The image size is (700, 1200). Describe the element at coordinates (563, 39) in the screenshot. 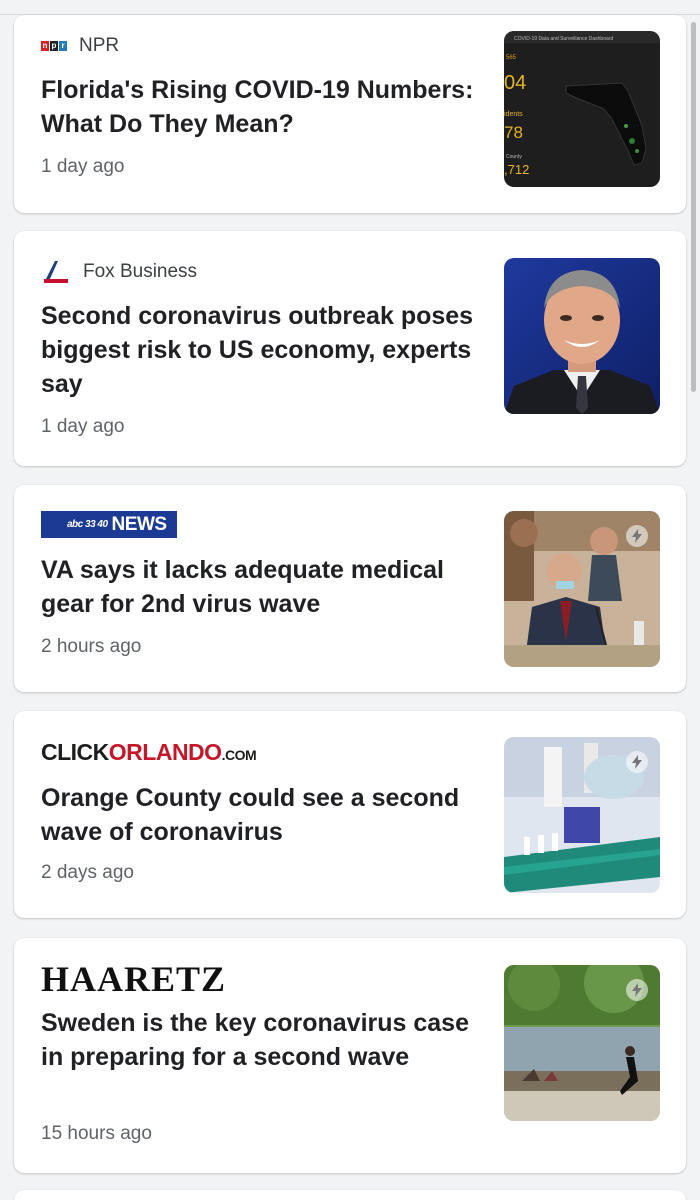

I see `dashboard-header: COVID-19 Data and Surveillance Dashboard` at that location.